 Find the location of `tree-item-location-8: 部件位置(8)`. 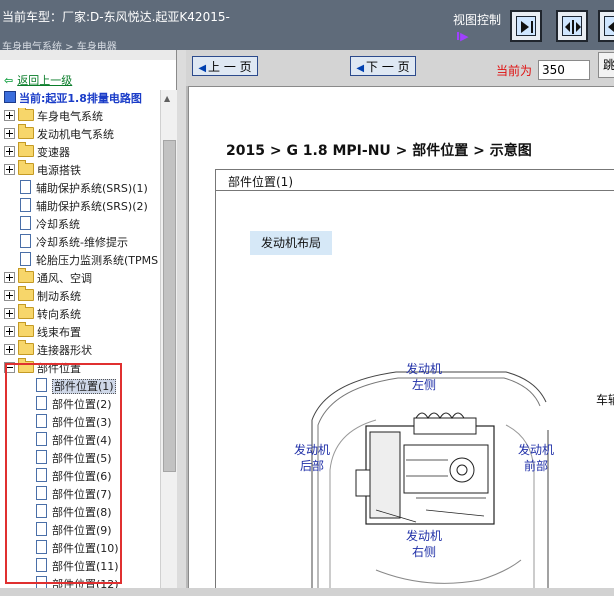

tree-item-location-8: 部件位置(8) is located at coordinates (74, 513).